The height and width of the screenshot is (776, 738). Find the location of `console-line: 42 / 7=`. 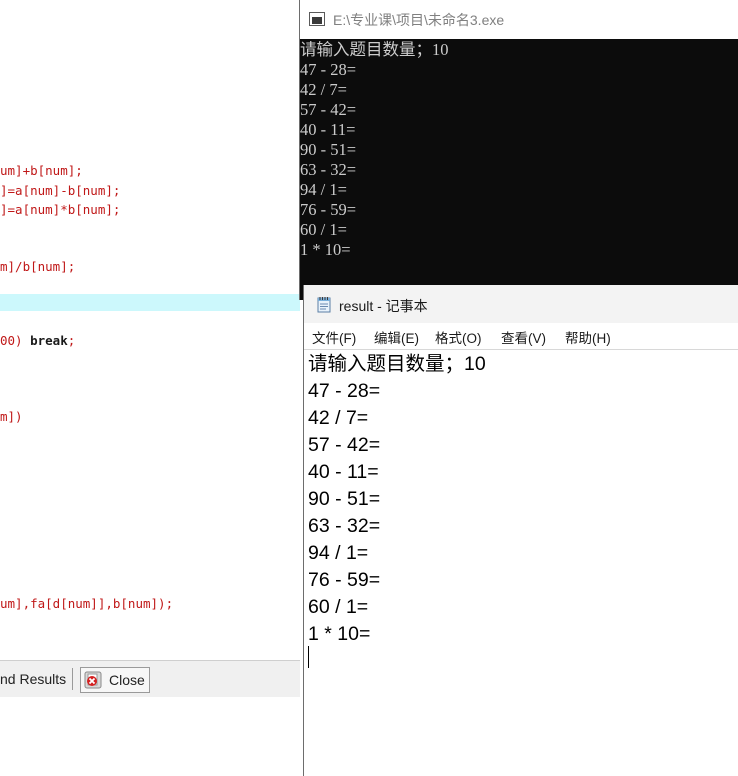

console-line: 42 / 7= is located at coordinates (323, 89).